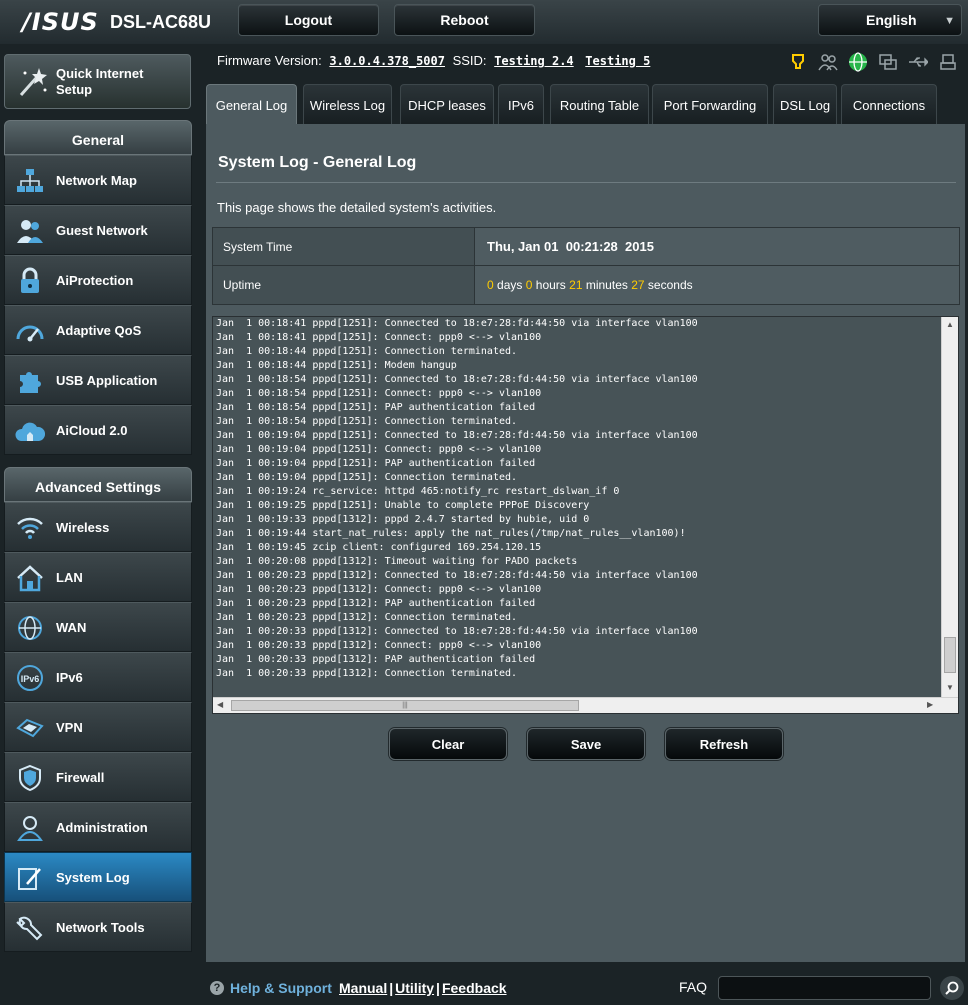 Image resolution: width=968 pixels, height=1005 pixels. Describe the element at coordinates (98, 777) in the screenshot. I see `sidebar-item-firewall: Firewall` at that location.